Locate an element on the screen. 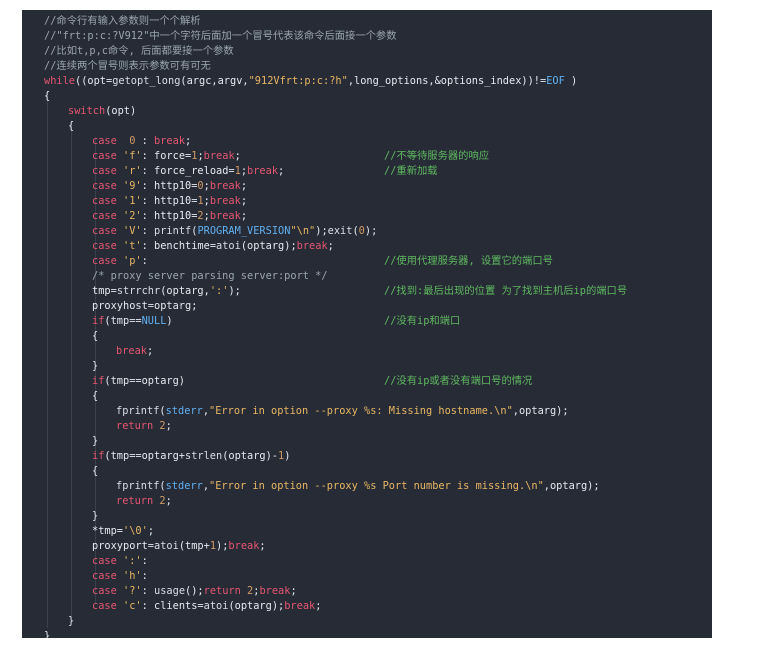 This screenshot has height=654, width=781. code-token: 'r' is located at coordinates (132, 171).